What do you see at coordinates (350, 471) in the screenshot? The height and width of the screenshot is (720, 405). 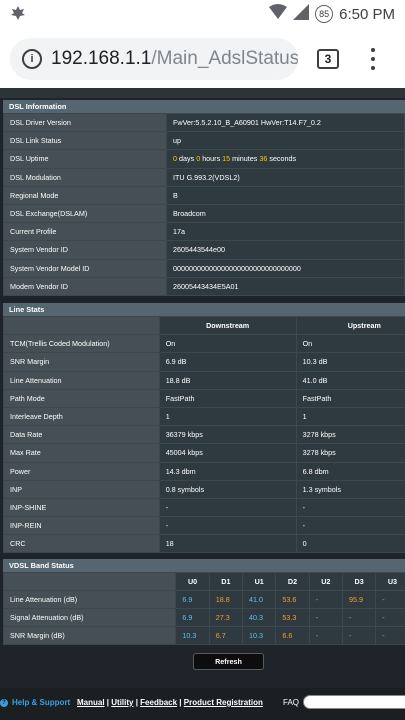 I see `upstream-value: 6.8 dbm` at bounding box center [350, 471].